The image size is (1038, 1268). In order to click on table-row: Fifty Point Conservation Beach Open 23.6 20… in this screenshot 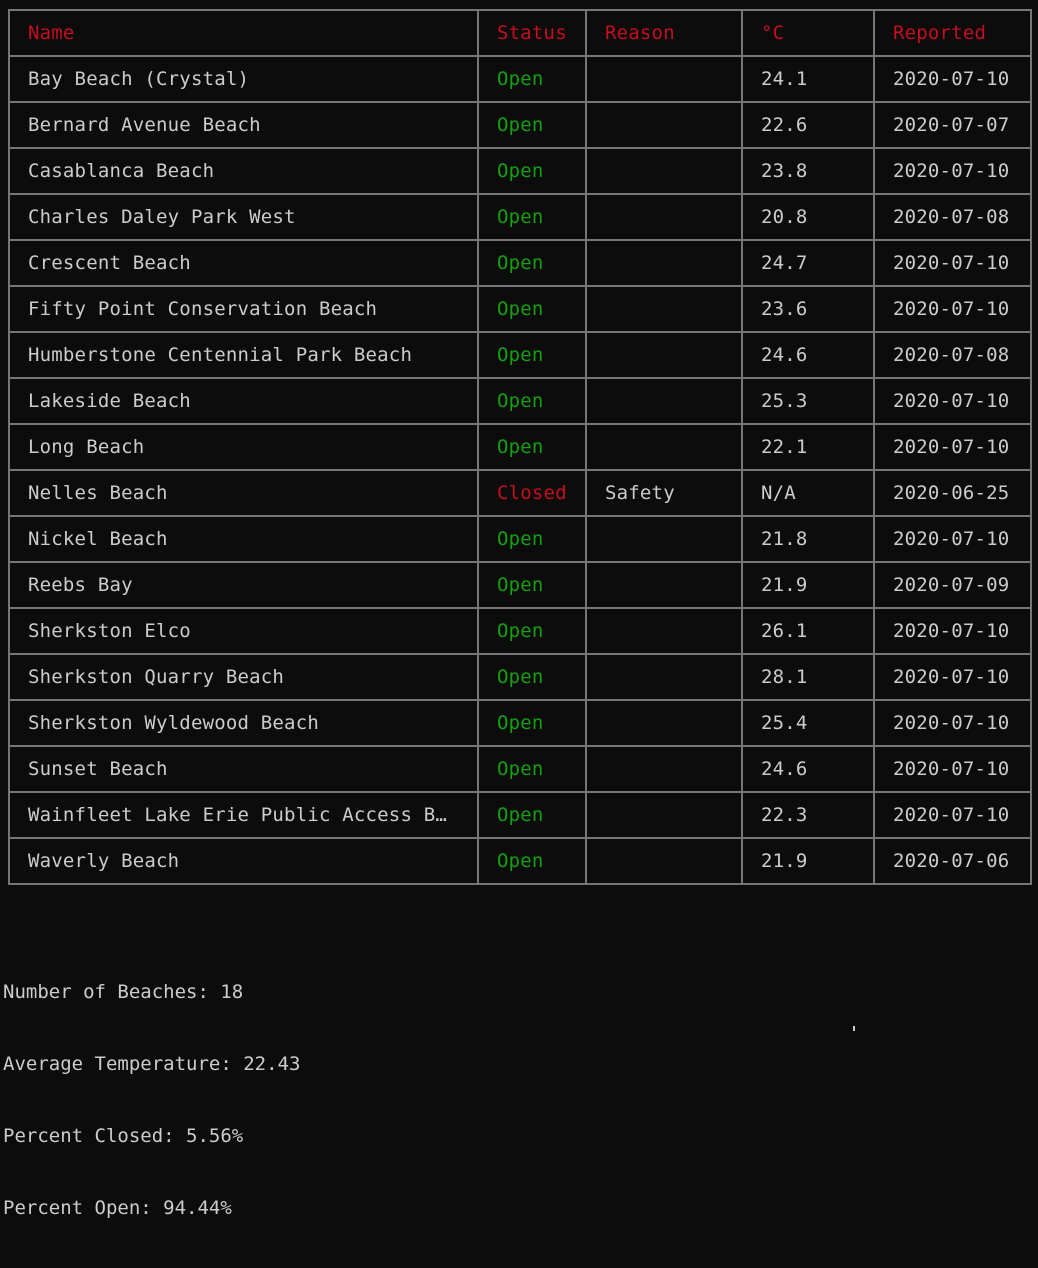, I will do `click(520, 309)`.